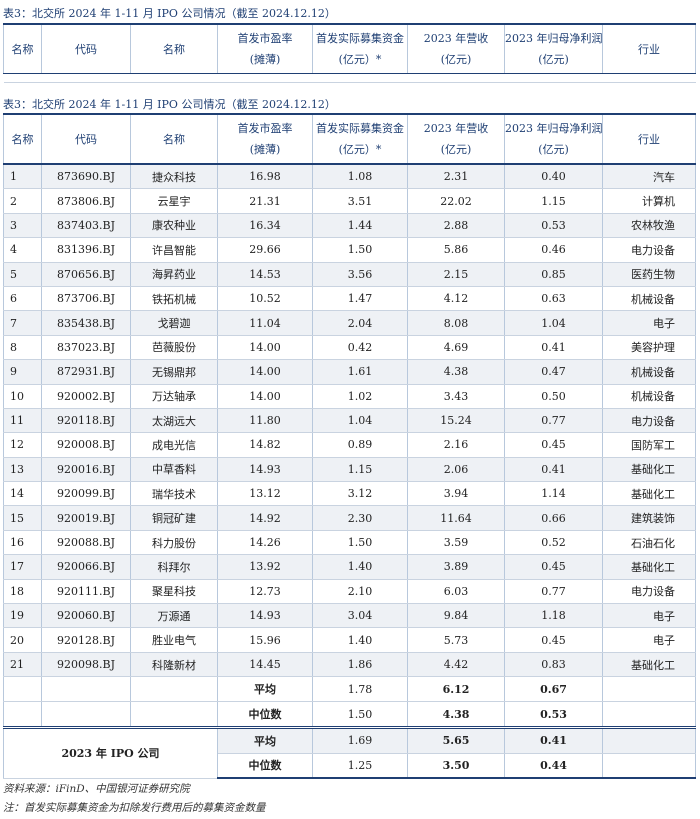  What do you see at coordinates (174, 592) in the screenshot?
I see `cell-name: 聚星科技` at bounding box center [174, 592].